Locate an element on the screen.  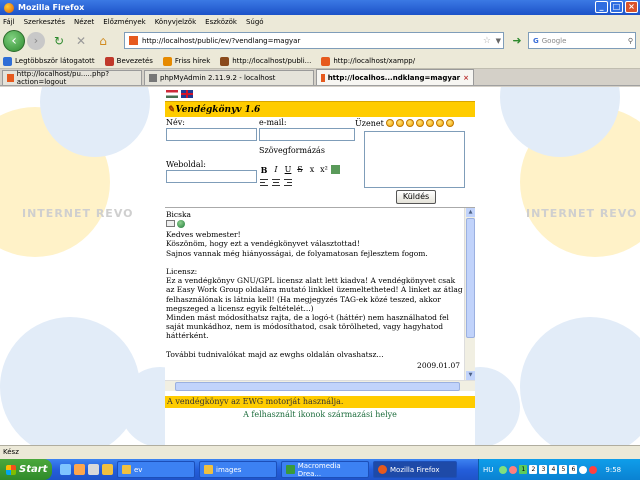
tab-favicon is located at coordinates (323, 77).